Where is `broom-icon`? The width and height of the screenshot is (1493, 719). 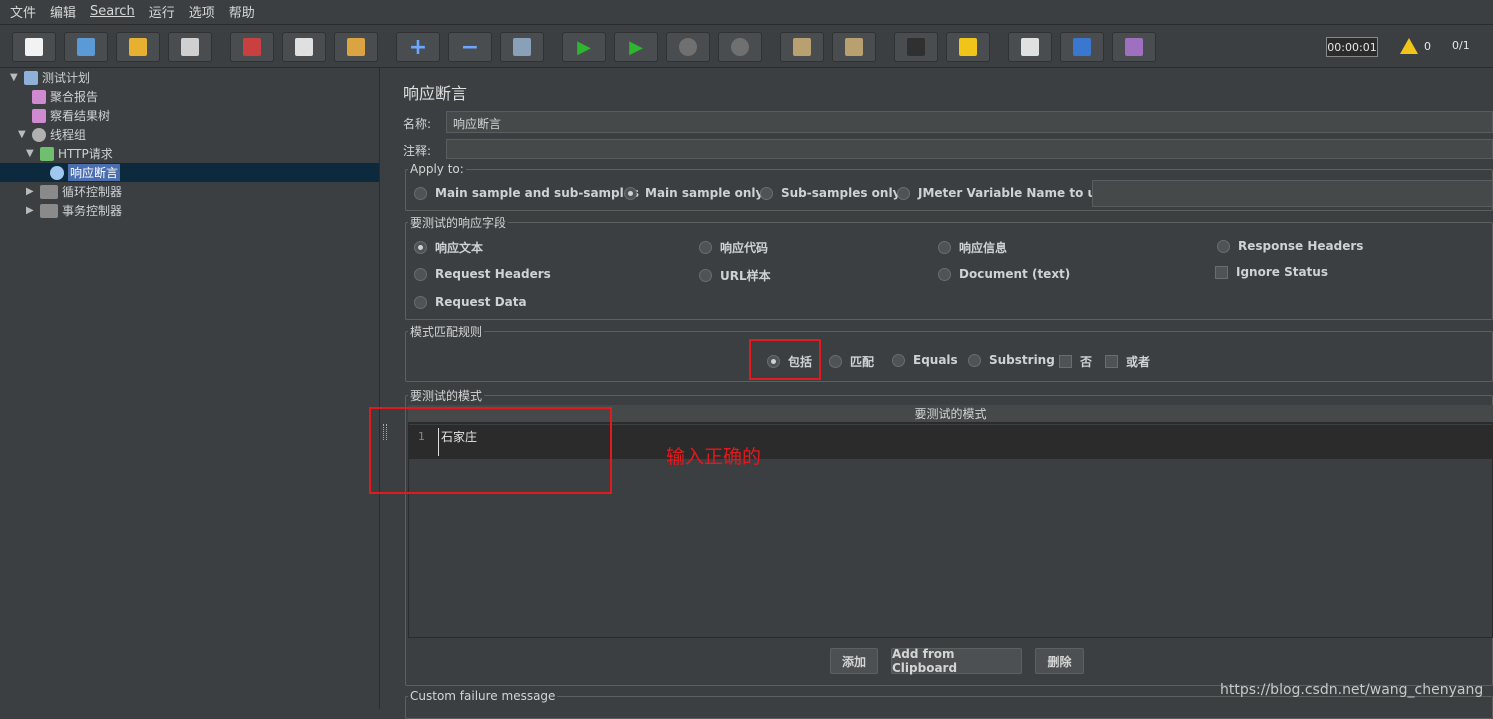
broom-icon is located at coordinates (854, 47).